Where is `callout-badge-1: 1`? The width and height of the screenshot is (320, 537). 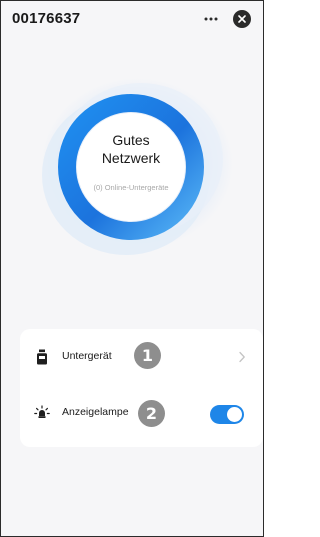 callout-badge-1: 1 is located at coordinates (147, 355).